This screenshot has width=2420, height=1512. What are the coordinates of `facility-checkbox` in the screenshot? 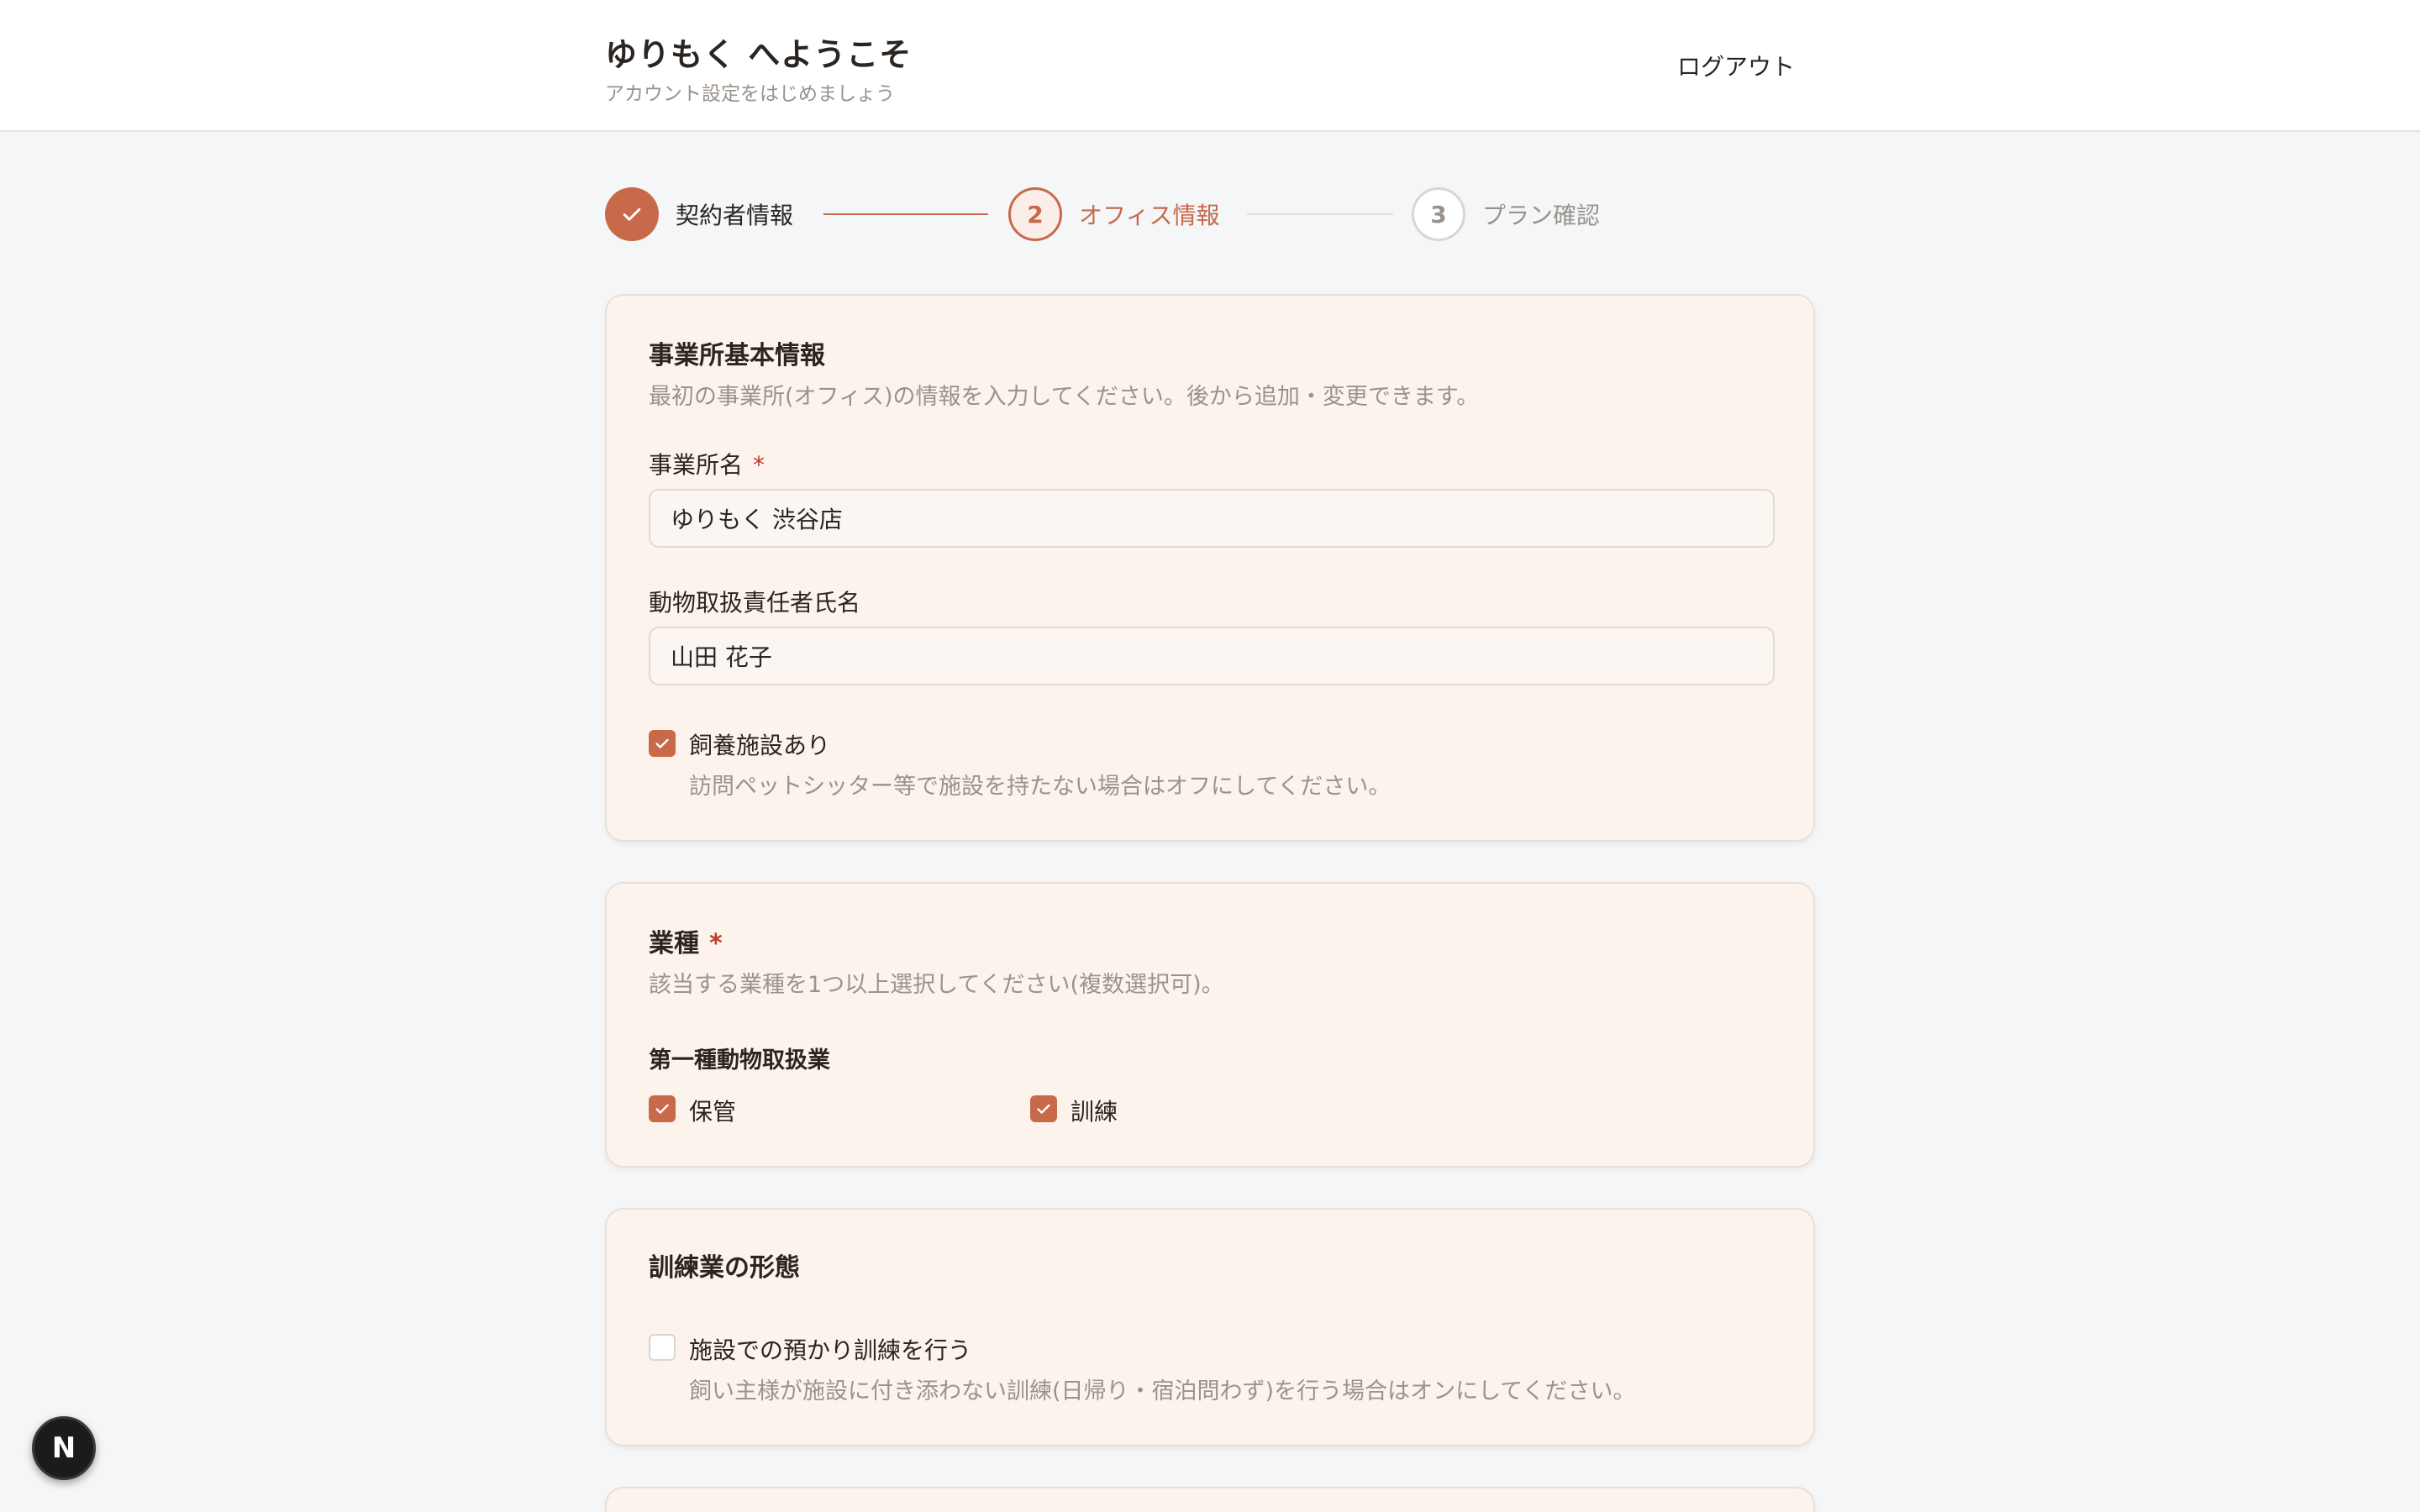 It's located at (662, 743).